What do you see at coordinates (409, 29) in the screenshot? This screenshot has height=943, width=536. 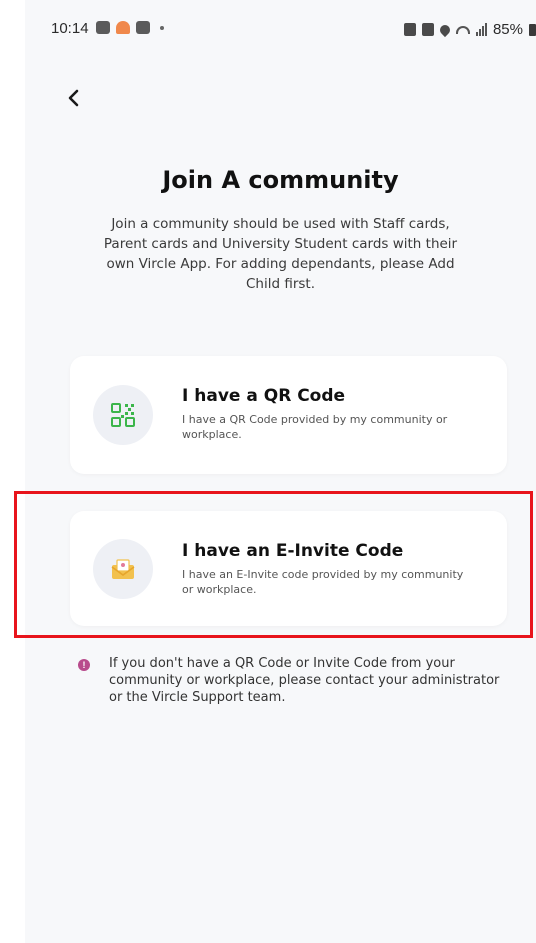 I see `alarm-icon` at bounding box center [409, 29].